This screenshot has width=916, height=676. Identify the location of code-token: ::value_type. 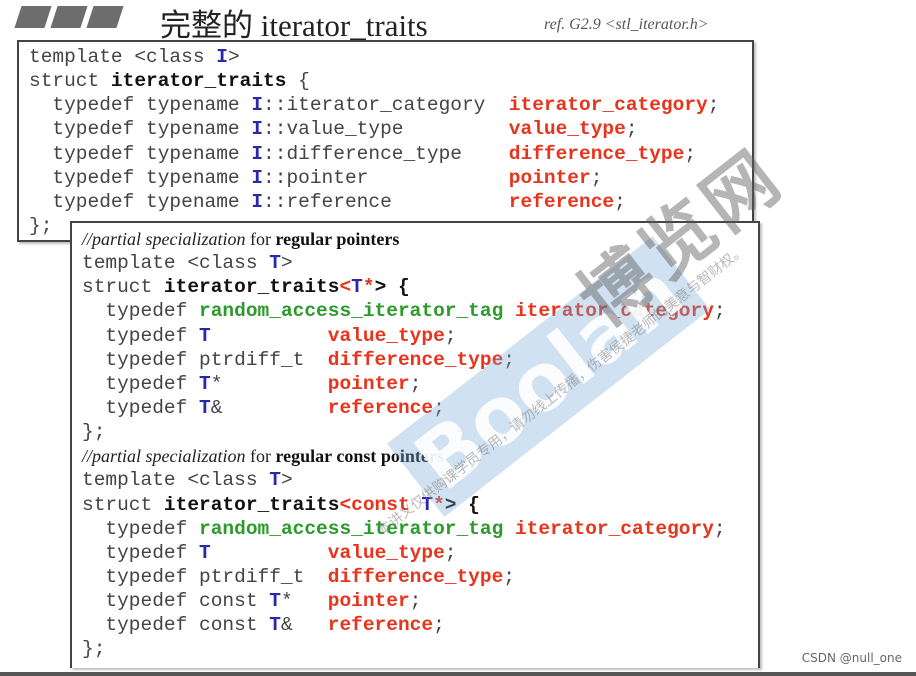
(386, 129).